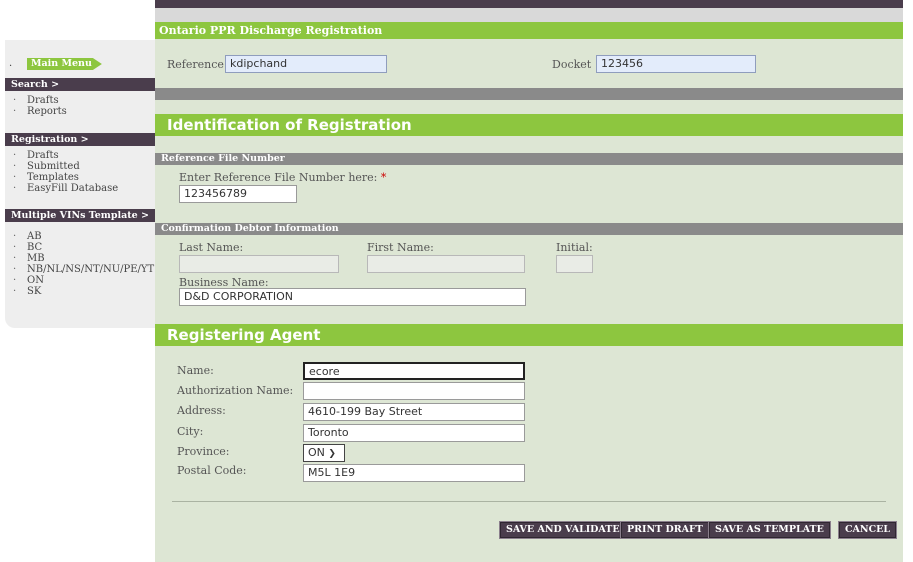  What do you see at coordinates (238, 194) in the screenshot?
I see `reference-file-input: 123456789` at bounding box center [238, 194].